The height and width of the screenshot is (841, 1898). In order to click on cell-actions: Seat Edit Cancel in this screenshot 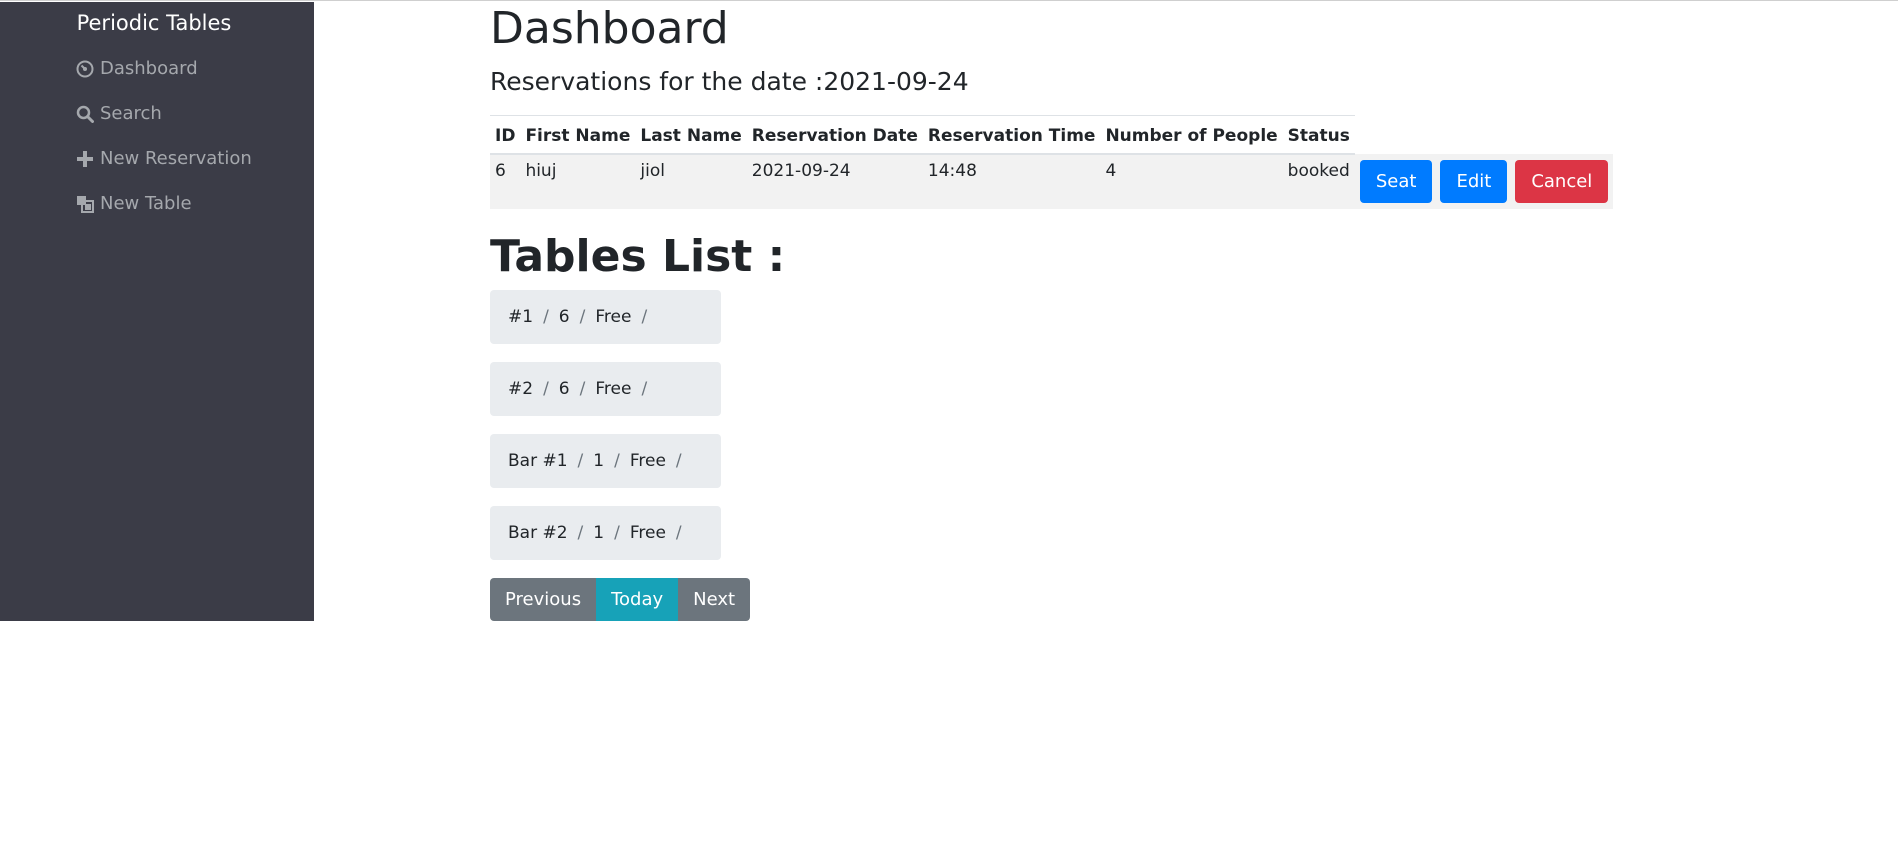, I will do `click(1484, 181)`.